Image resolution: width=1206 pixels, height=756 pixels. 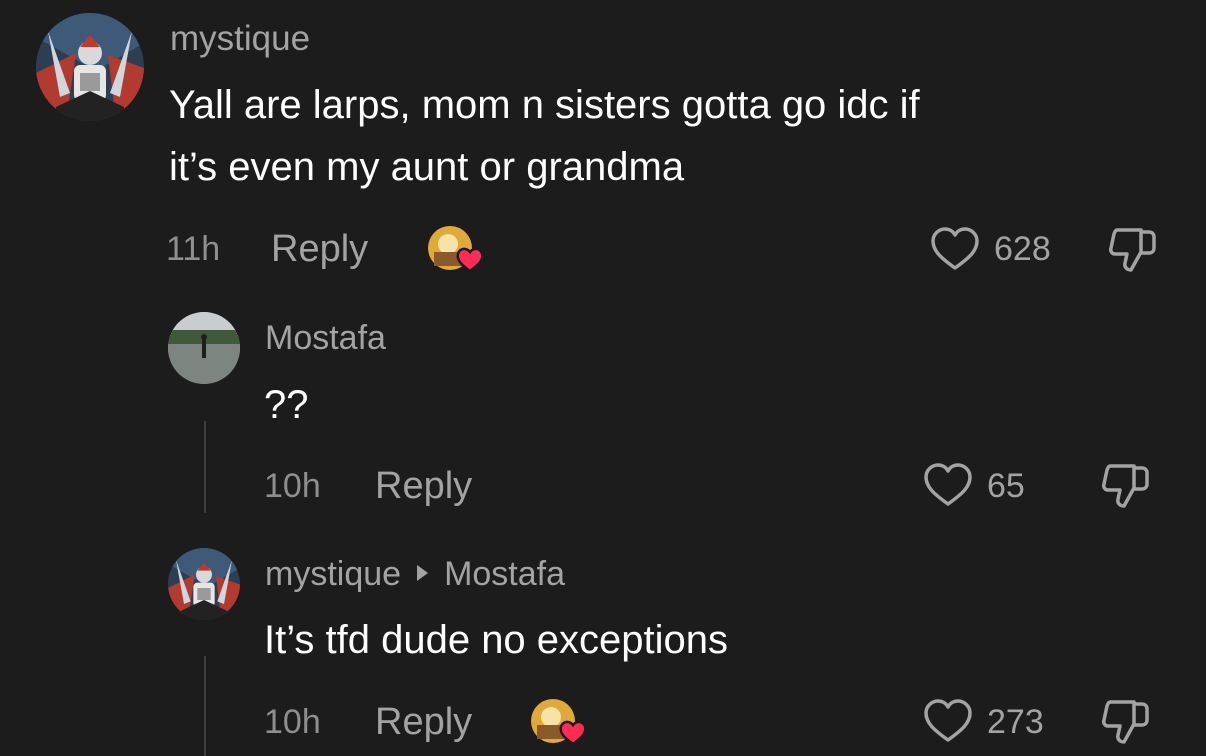 What do you see at coordinates (1006, 486) in the screenshot?
I see `like-count: 65` at bounding box center [1006, 486].